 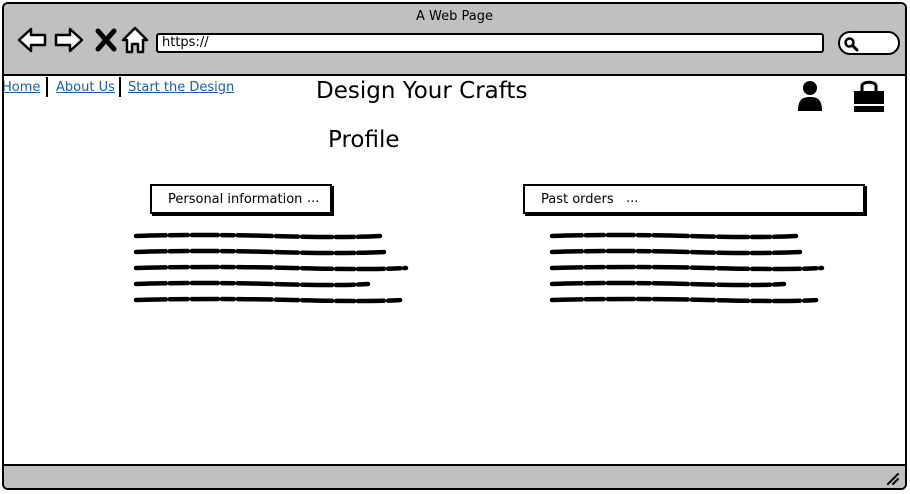 I want to click on nav-link-home: Home, so click(x=22, y=87).